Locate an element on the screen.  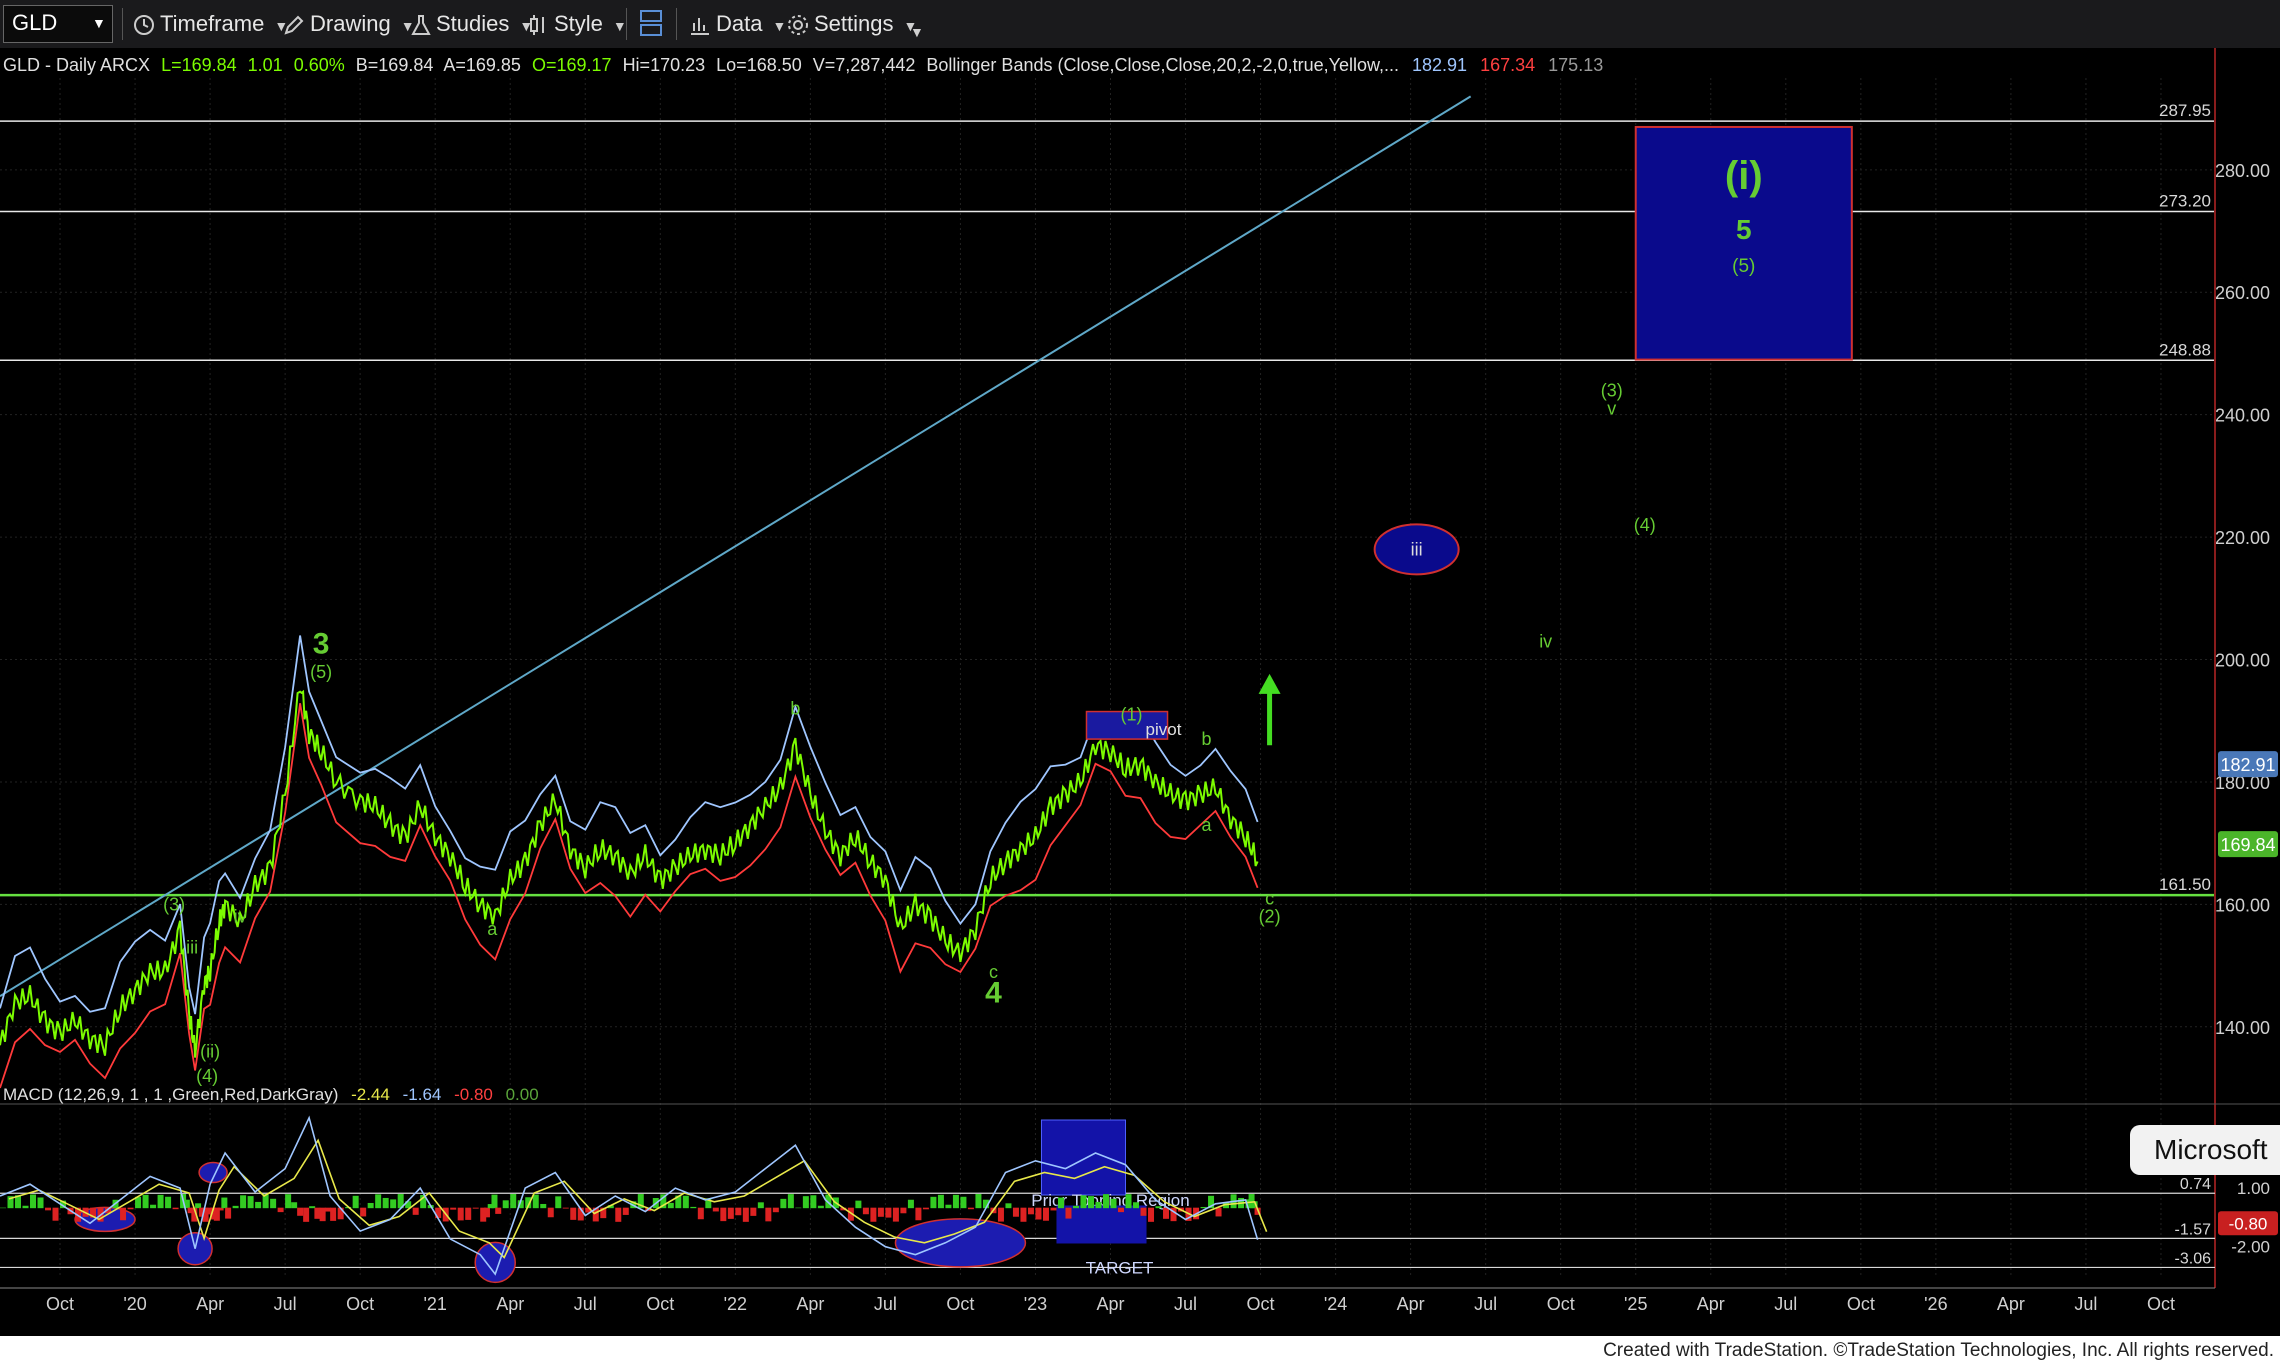
macd-current-label: -0.80 is located at coordinates (2248, 1223).